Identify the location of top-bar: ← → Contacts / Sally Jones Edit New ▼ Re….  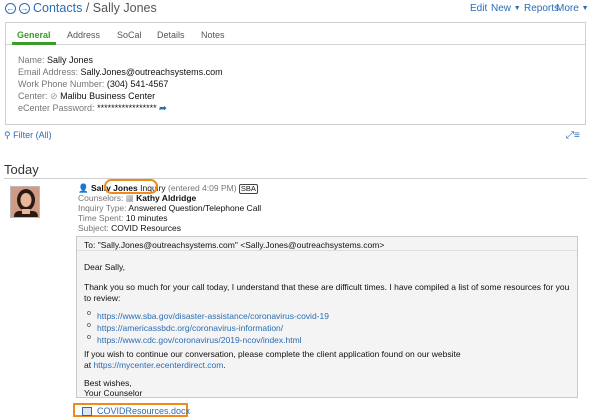
(294, 9).